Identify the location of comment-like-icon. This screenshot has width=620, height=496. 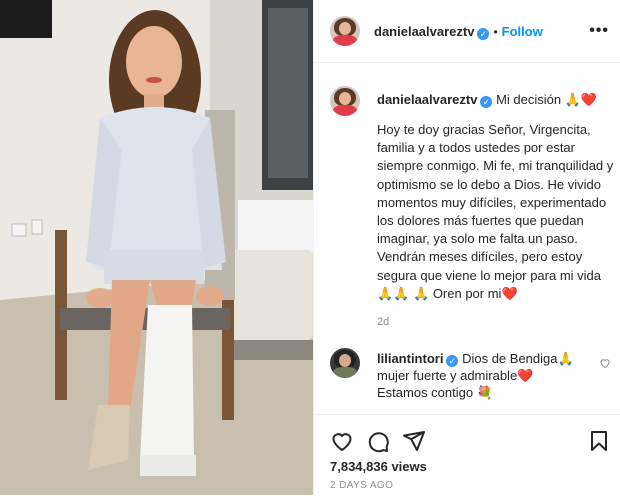
(605, 365).